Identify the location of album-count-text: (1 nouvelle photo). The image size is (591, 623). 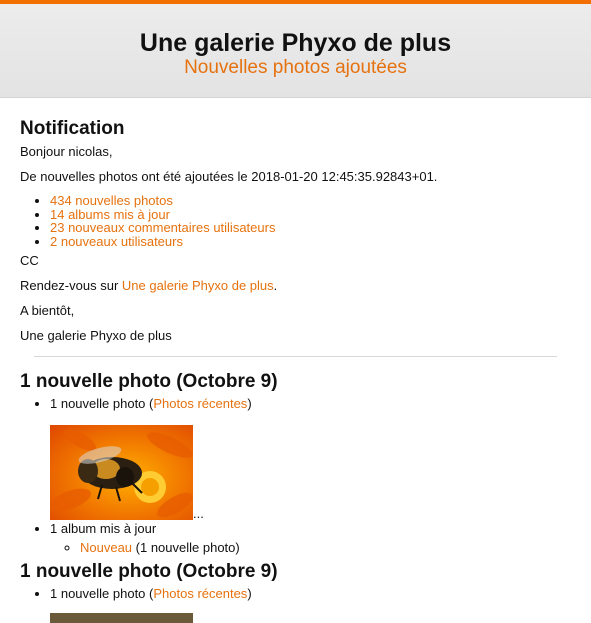
(186, 548).